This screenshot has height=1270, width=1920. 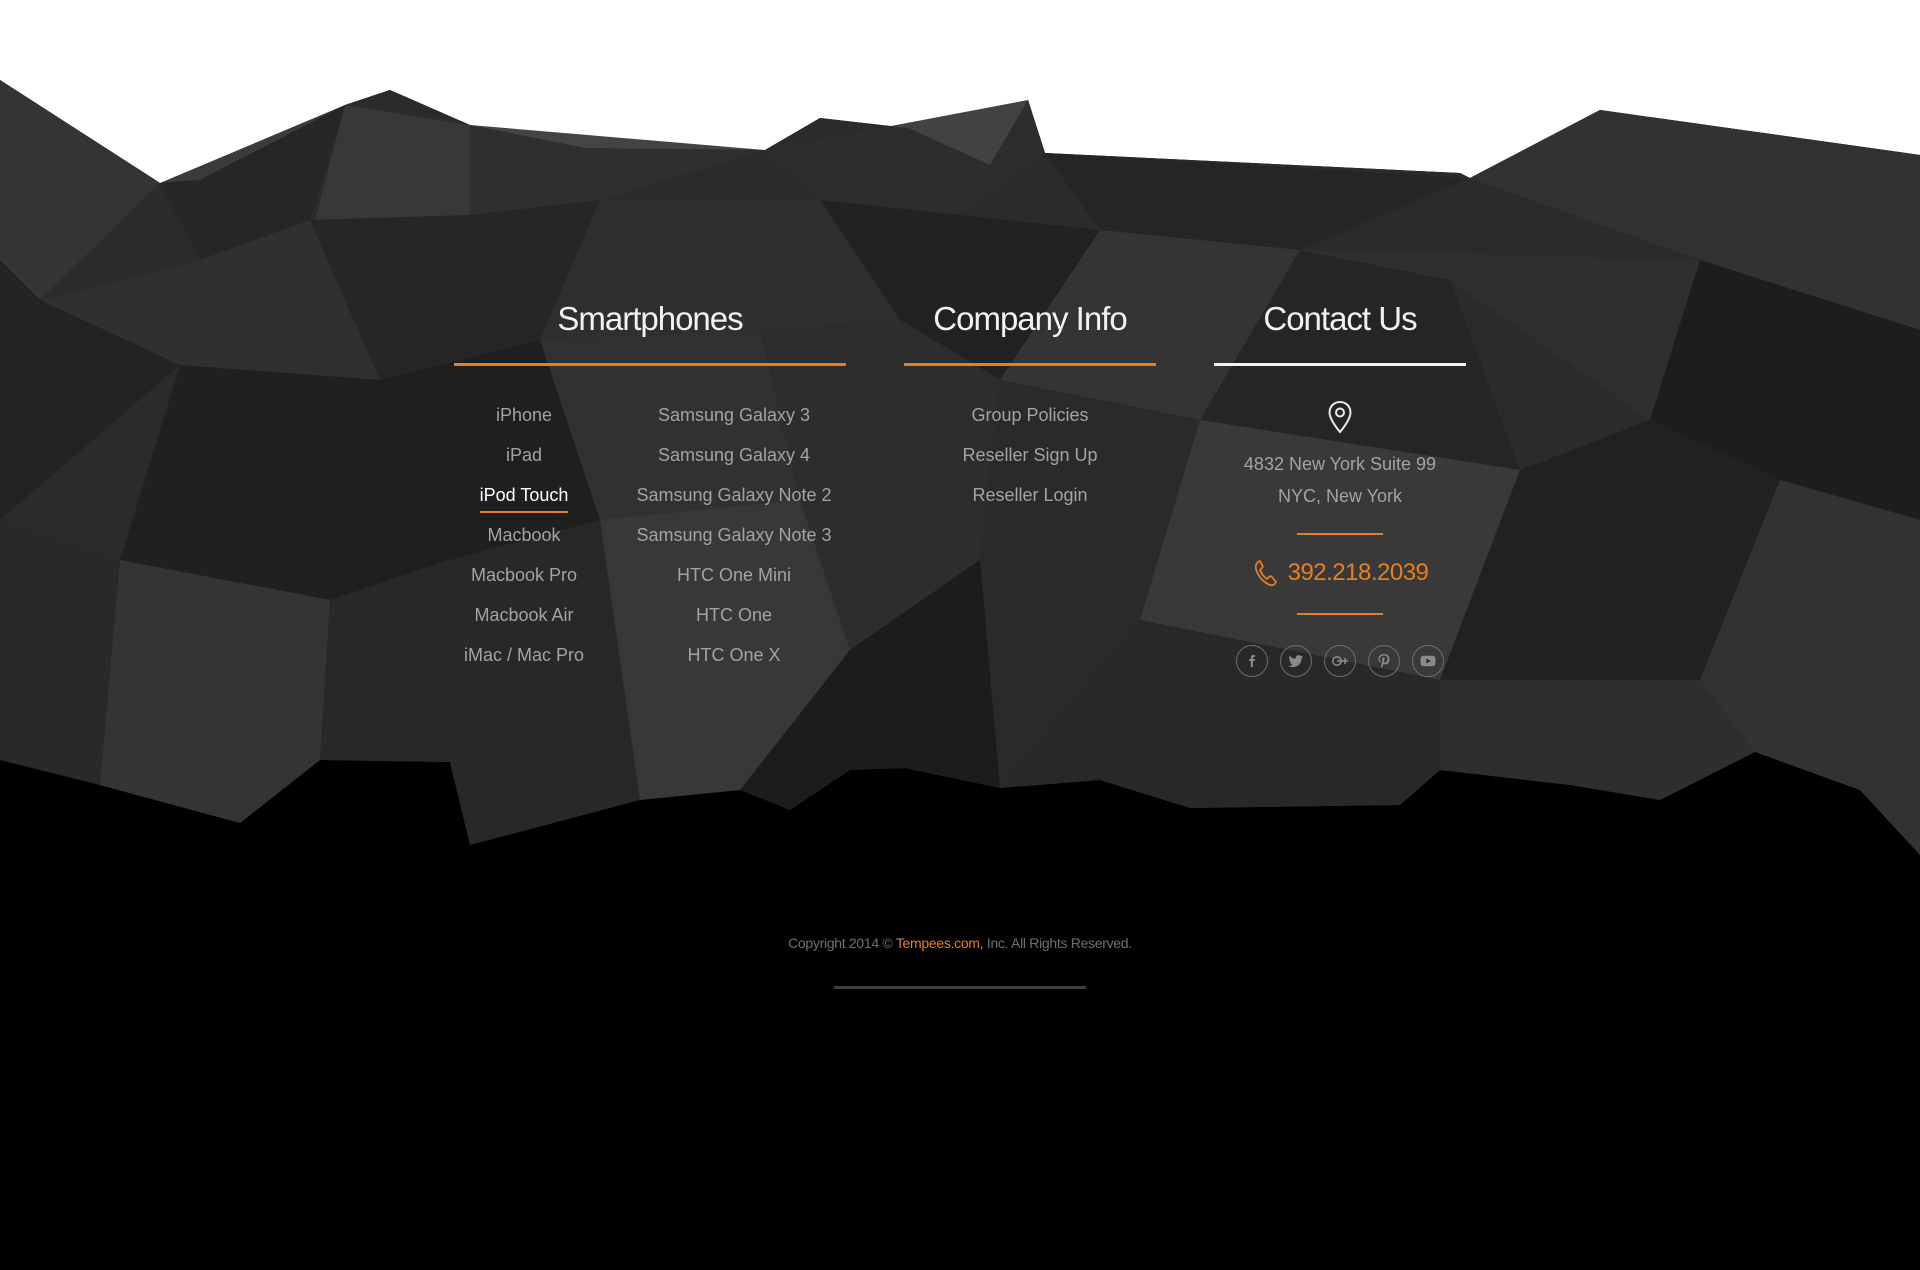 What do you see at coordinates (650, 364) in the screenshot?
I see `smartphones-heading-rule` at bounding box center [650, 364].